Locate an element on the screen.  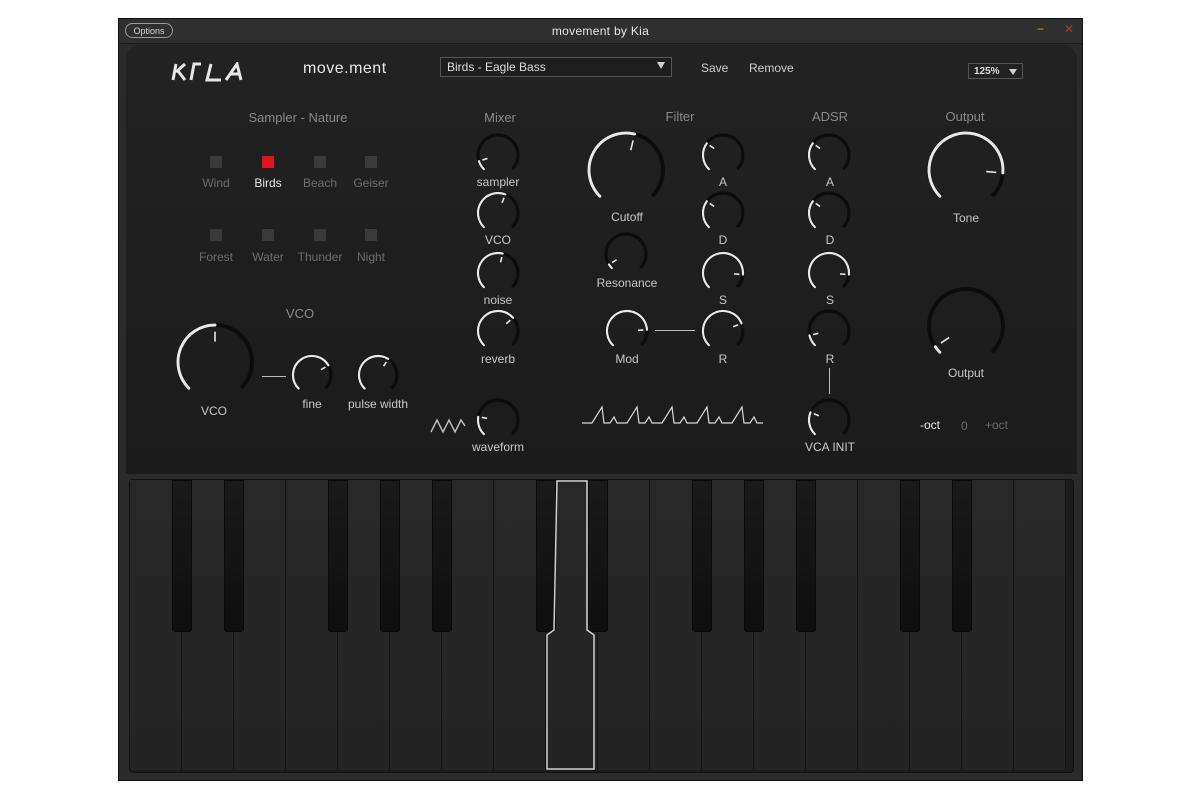
vco-section-title: VCO is located at coordinates (300, 313).